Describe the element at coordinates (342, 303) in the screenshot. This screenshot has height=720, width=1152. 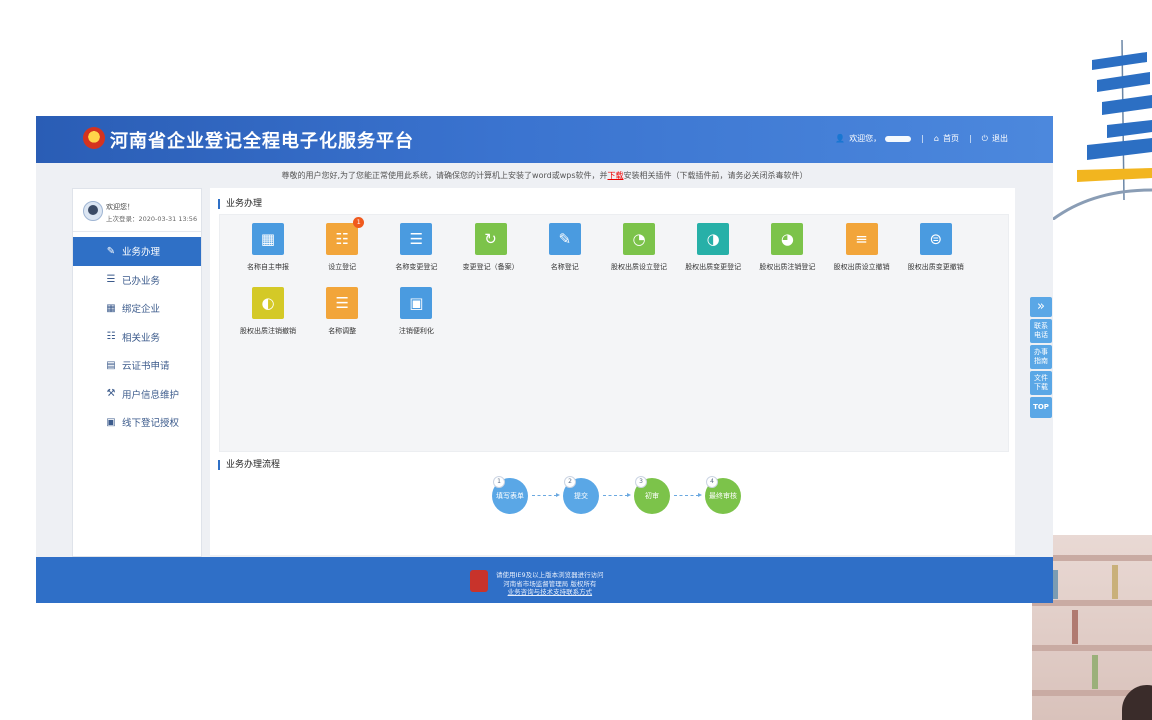
I see `adjust-icon: ☰` at that location.